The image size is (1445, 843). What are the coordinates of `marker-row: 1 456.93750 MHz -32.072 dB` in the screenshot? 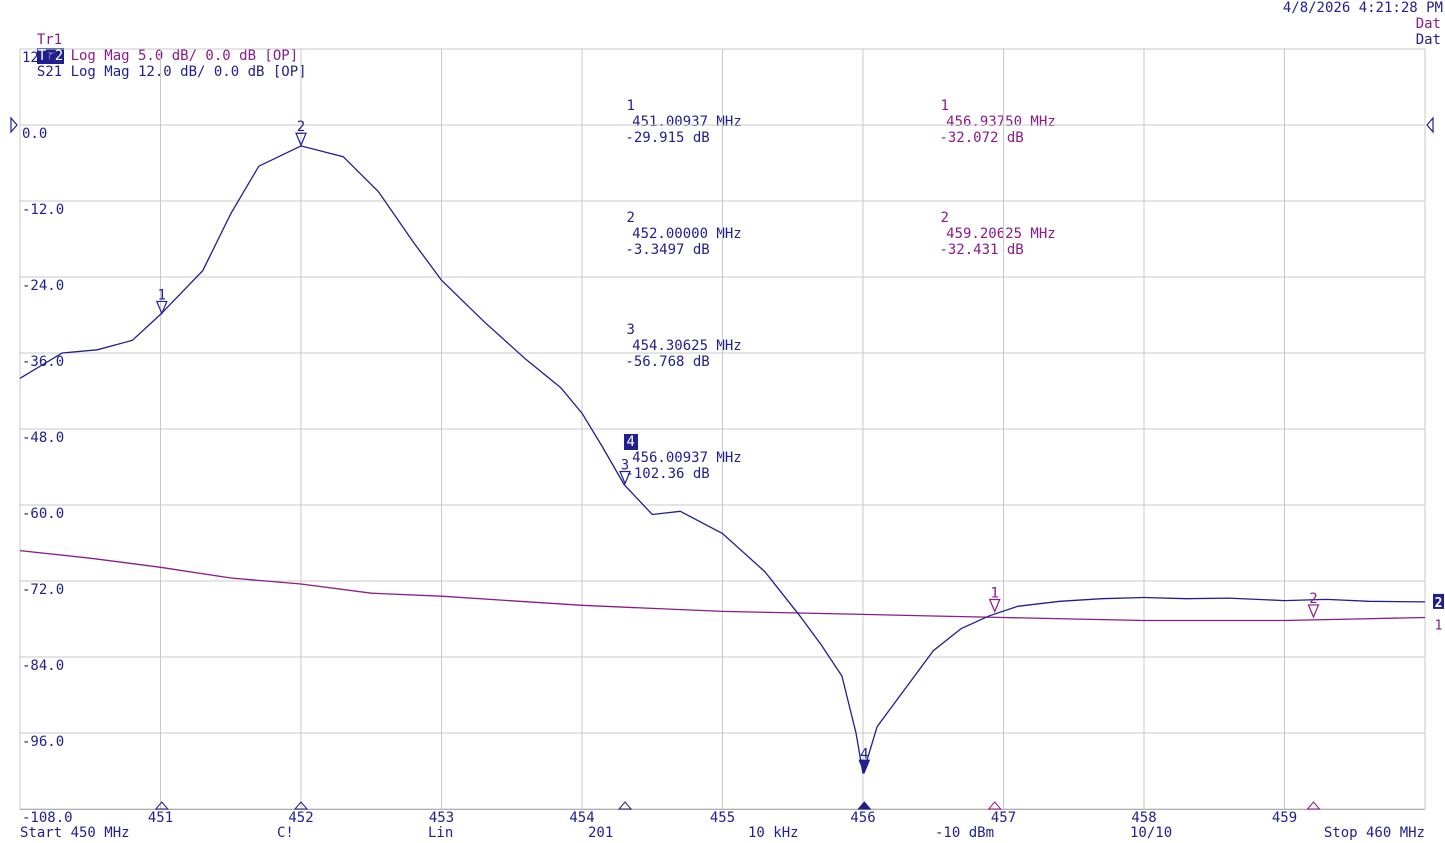 It's located at (980, 122).